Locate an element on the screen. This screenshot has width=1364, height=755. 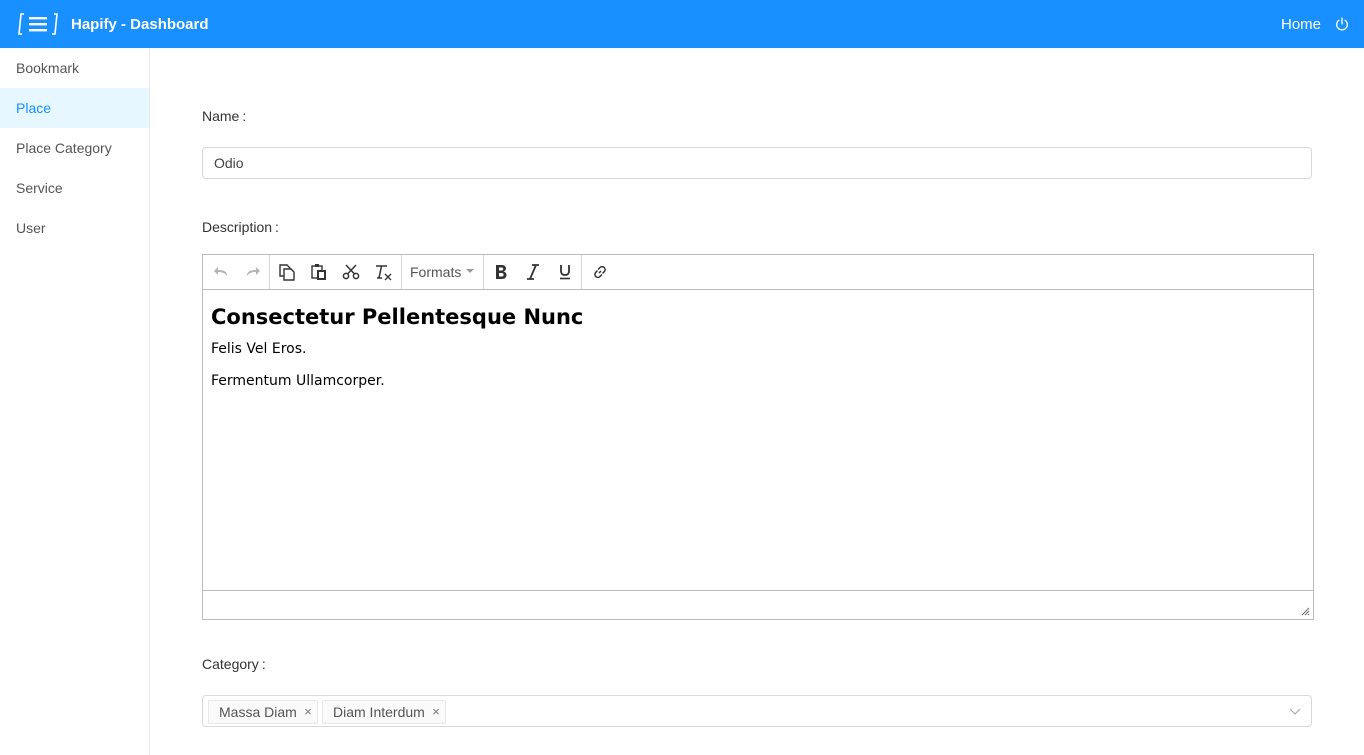
sidebar-item-place: Place is located at coordinates (74, 108).